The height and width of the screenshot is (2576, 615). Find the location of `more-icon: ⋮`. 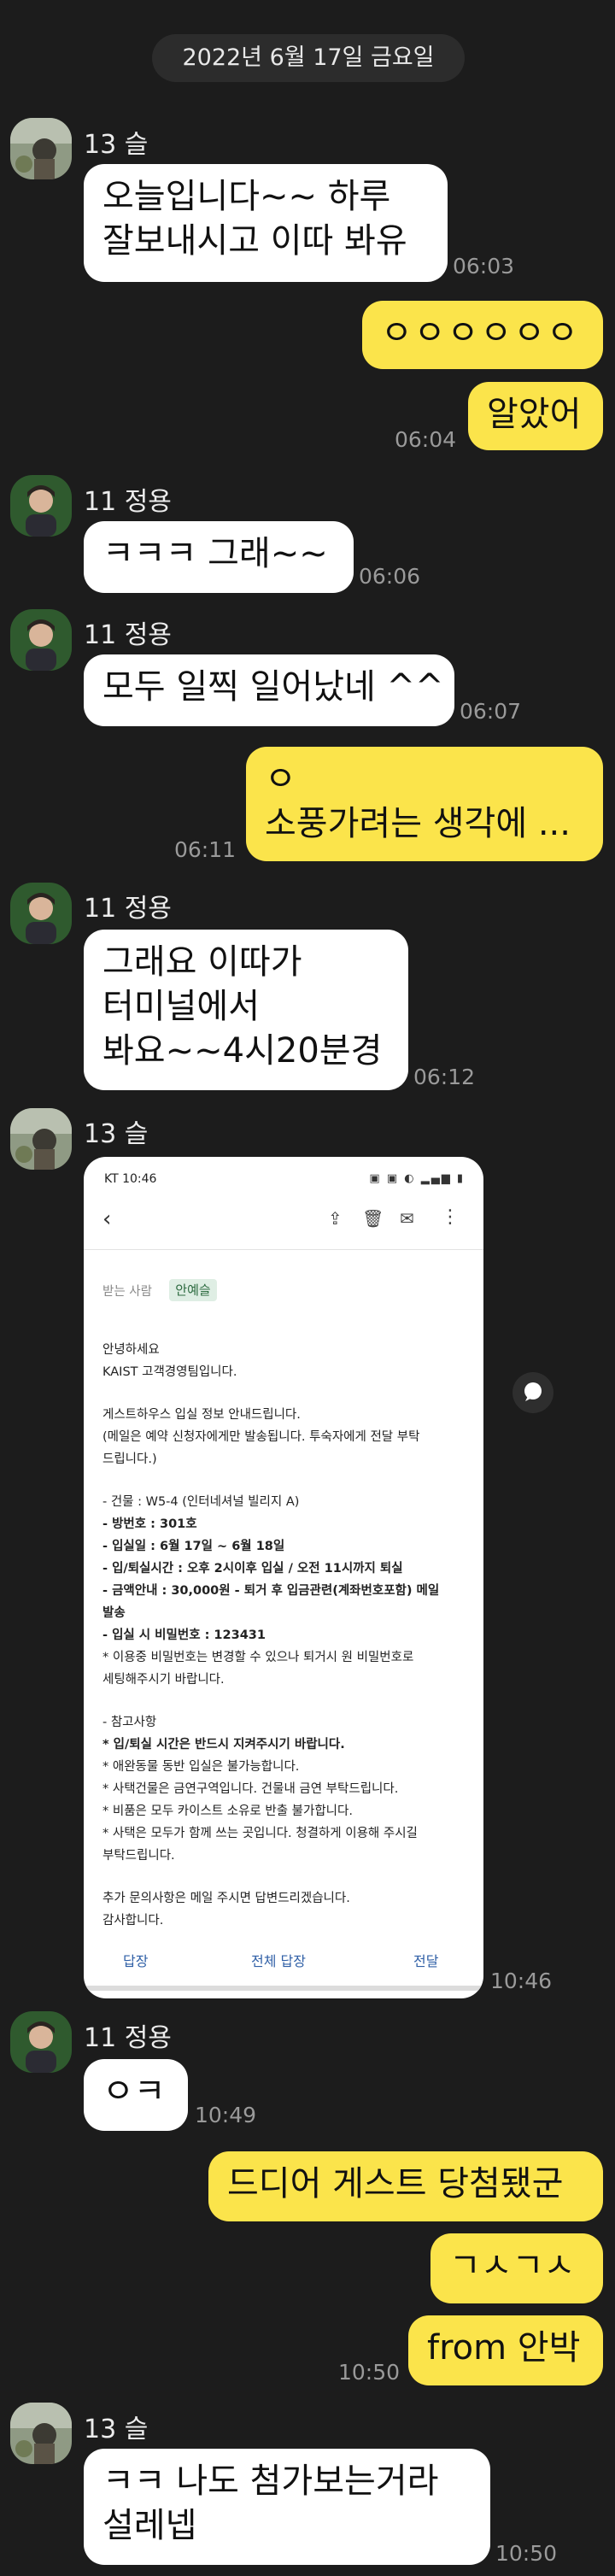

more-icon: ⋮ is located at coordinates (450, 1217).